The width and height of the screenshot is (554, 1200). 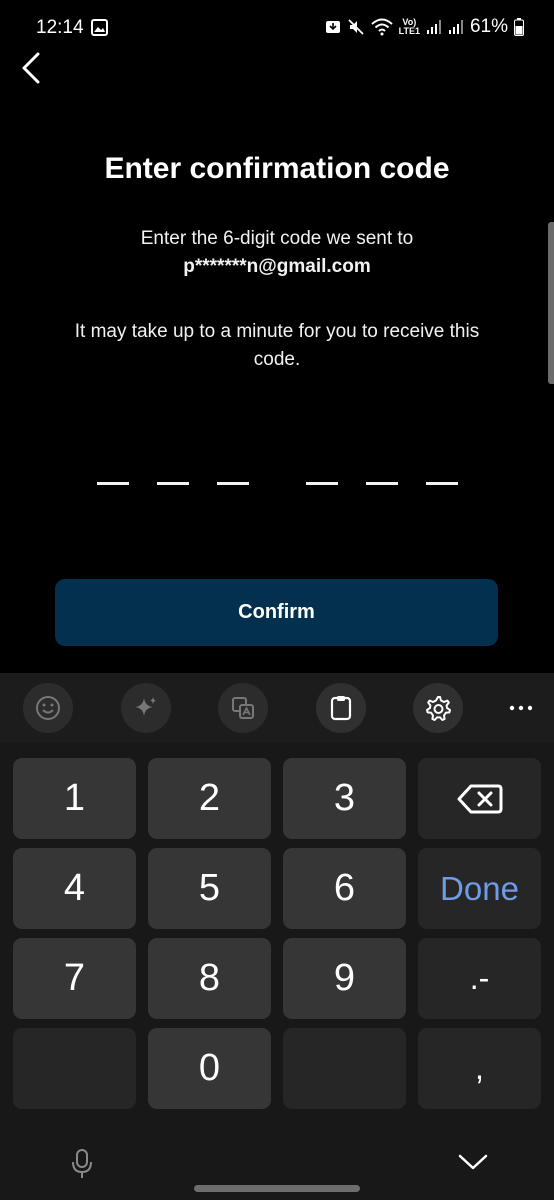 What do you see at coordinates (332, 27) in the screenshot?
I see `notification-icon` at bounding box center [332, 27].